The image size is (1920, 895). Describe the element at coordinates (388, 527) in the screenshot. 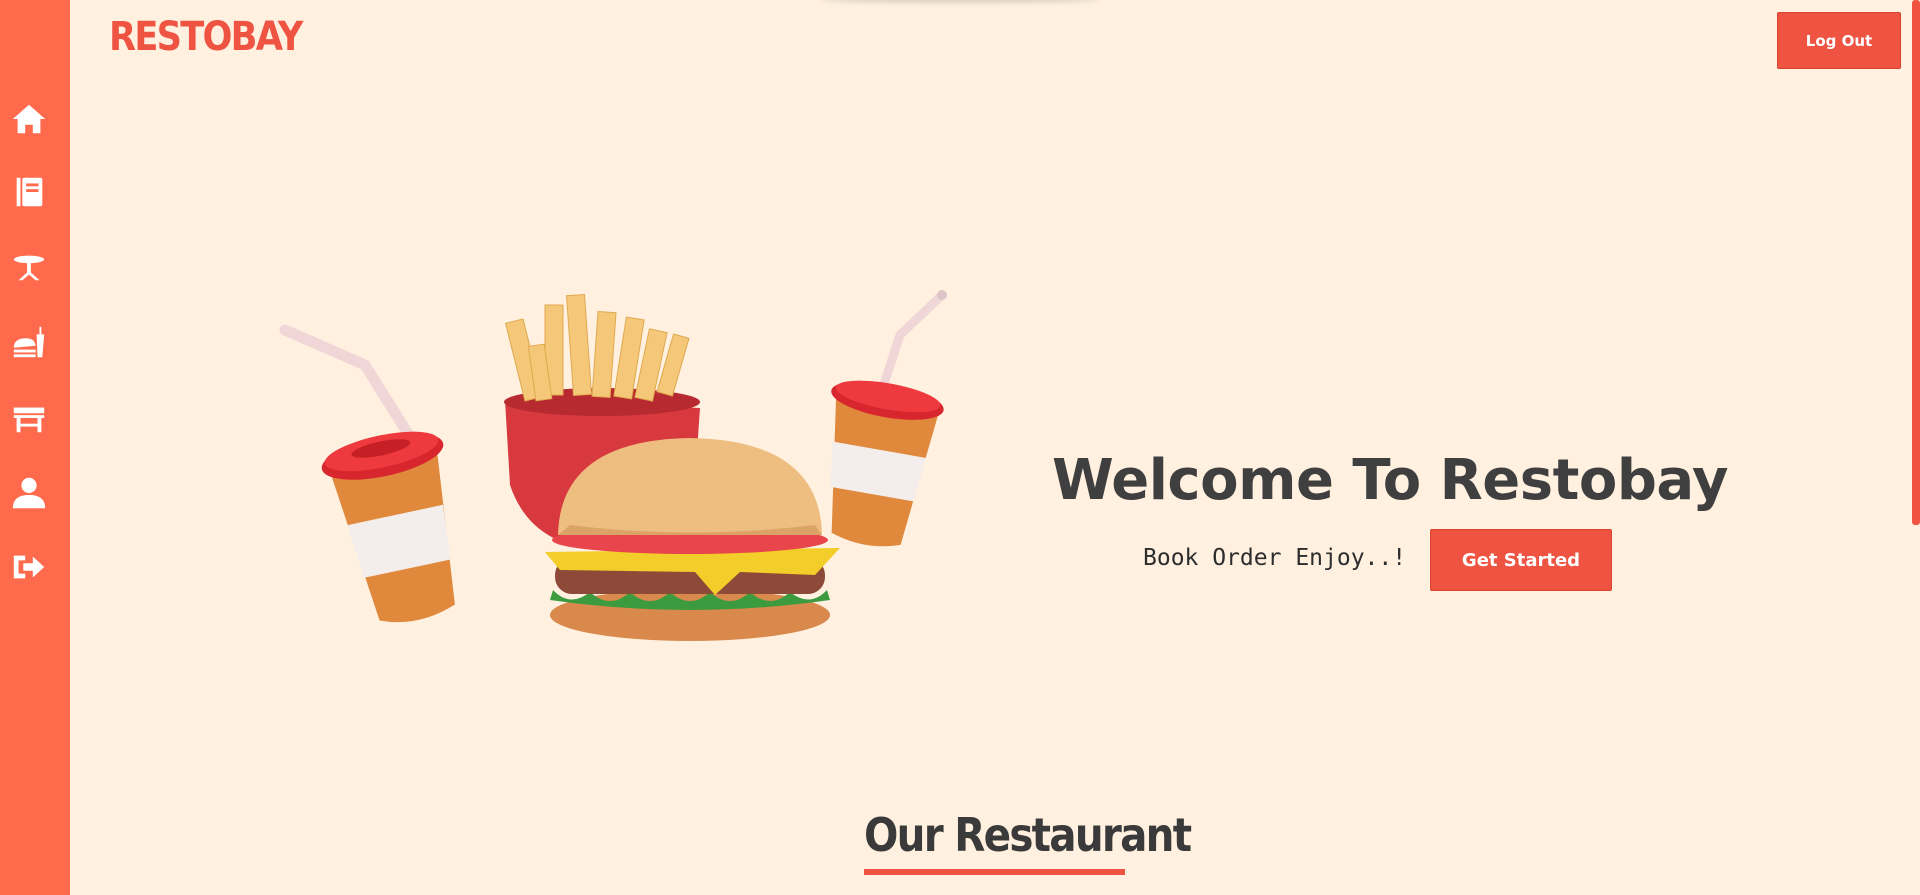

I see `left-cup-drink` at that location.